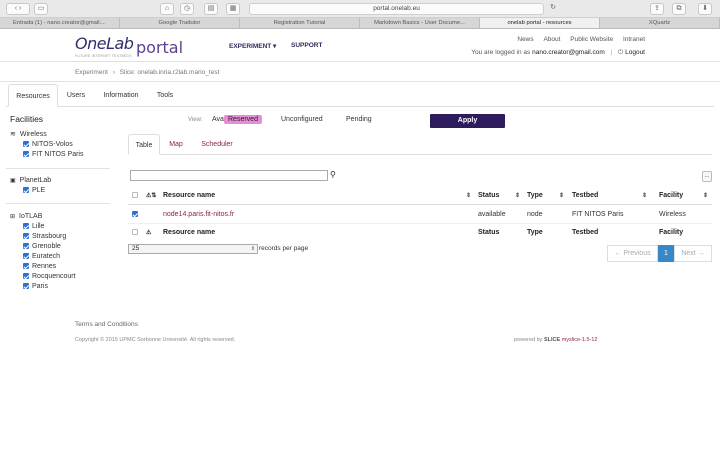 The height and width of the screenshot is (450, 720). What do you see at coordinates (135, 196) in the screenshot?
I see `select-all-checkbox` at bounding box center [135, 196].